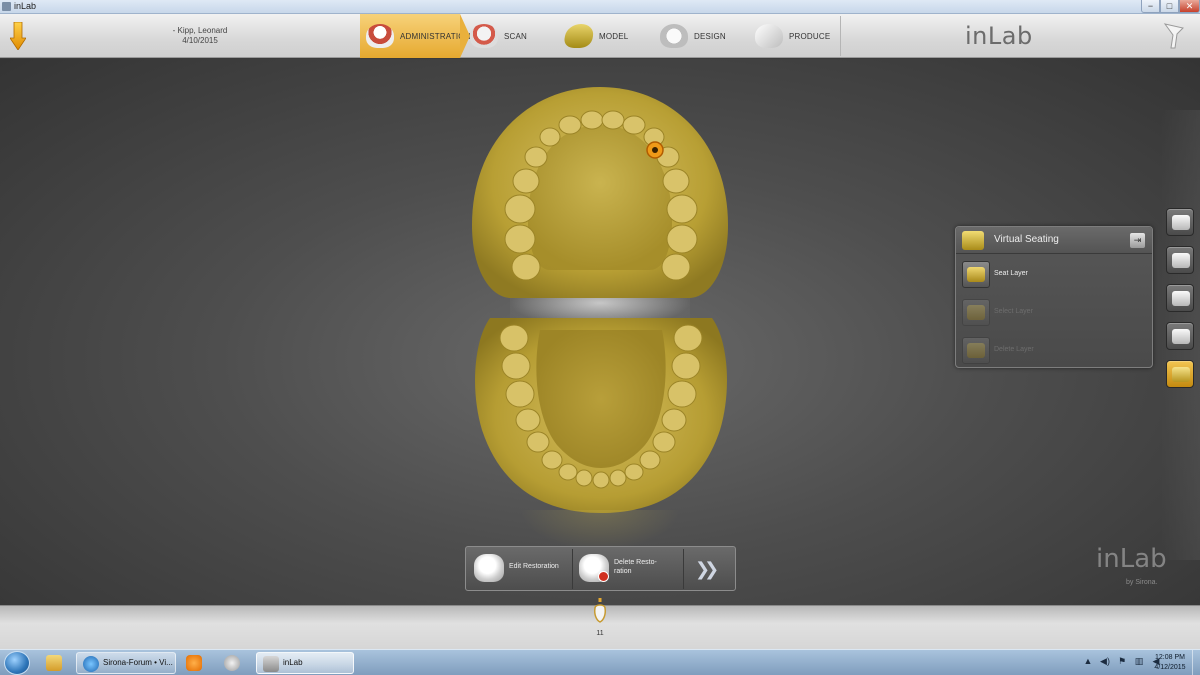 Image resolution: width=1200 pixels, height=675 pixels. Describe the element at coordinates (1013, 311) in the screenshot. I see `select-layer-label: Select Layer` at that location.